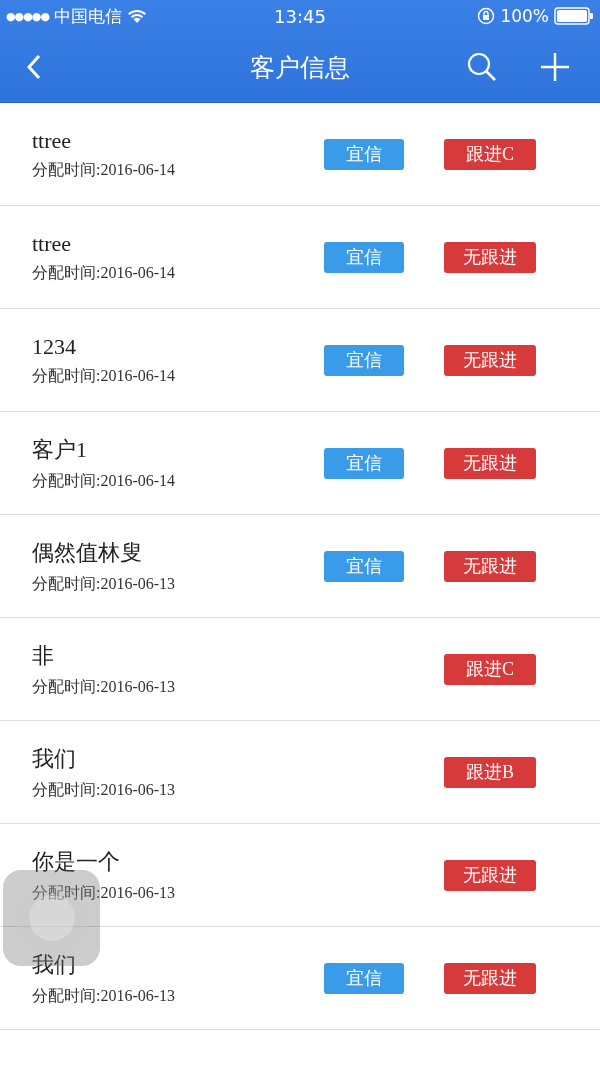 The height and width of the screenshot is (1067, 600). Describe the element at coordinates (137, 16) in the screenshot. I see `wifi-icon` at that location.